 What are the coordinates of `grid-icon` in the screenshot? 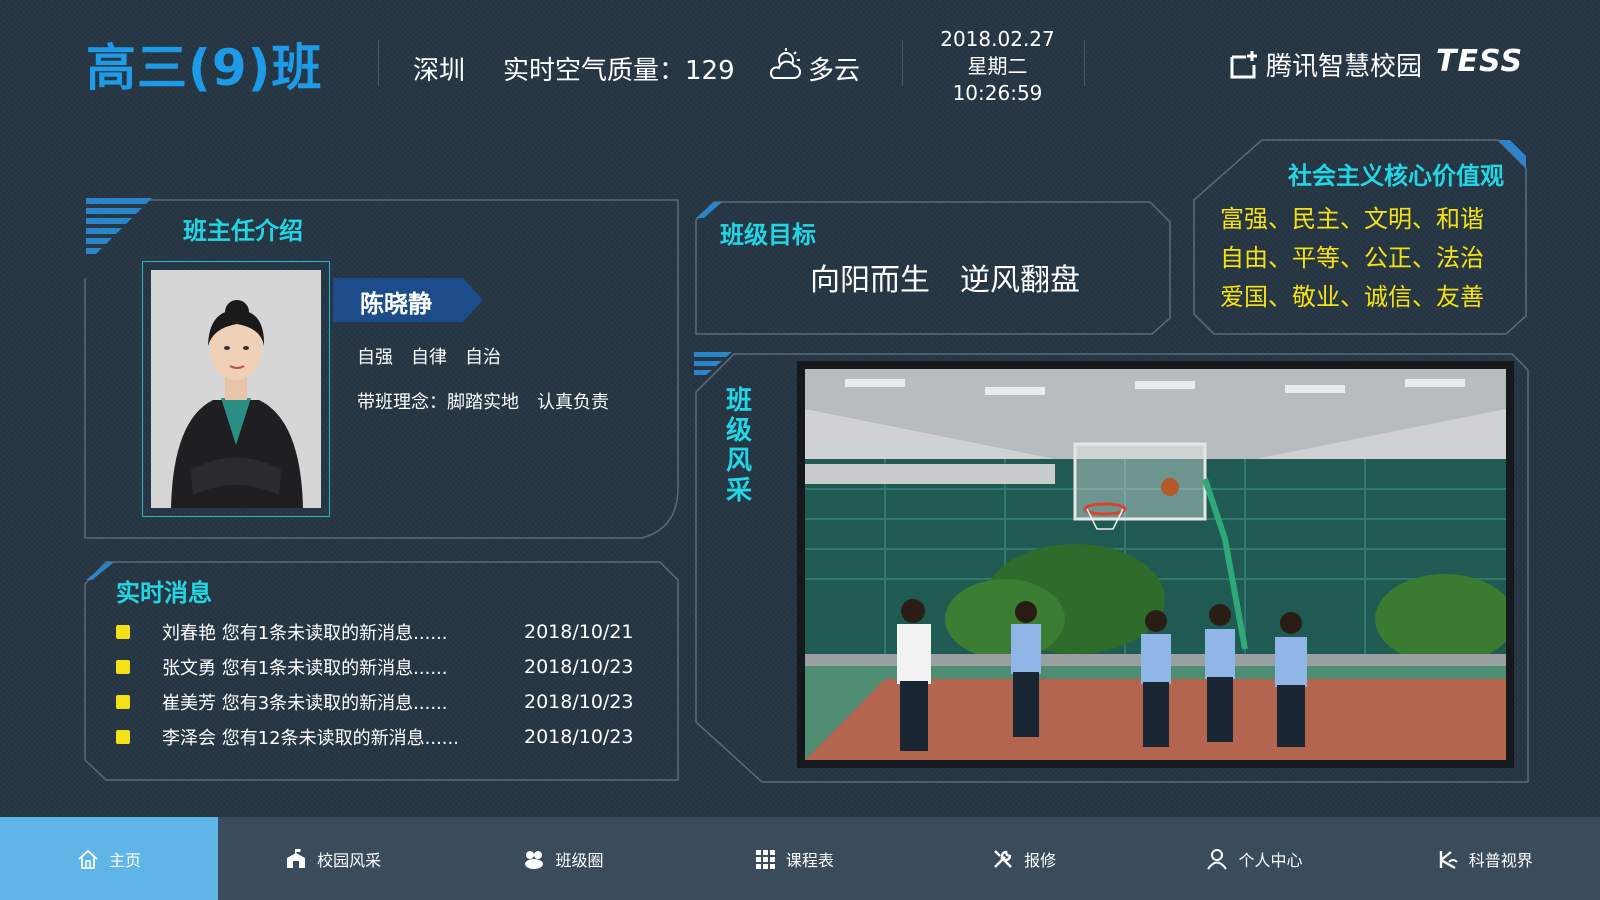 It's located at (765, 859).